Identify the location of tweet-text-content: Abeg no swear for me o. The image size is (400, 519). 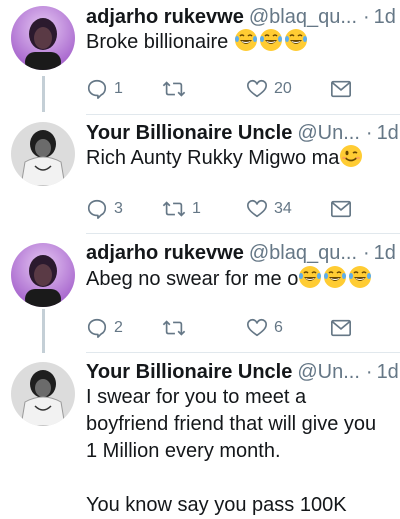
(192, 279).